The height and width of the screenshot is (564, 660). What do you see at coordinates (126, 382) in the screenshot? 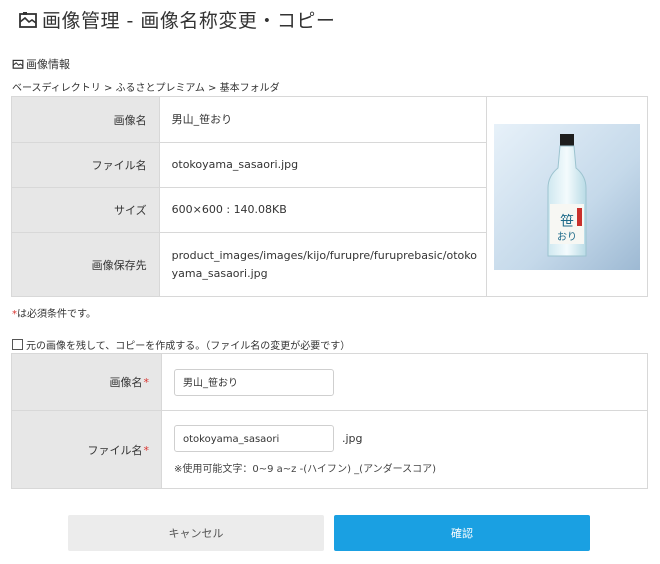
I see `image-name-label: 画像名` at bounding box center [126, 382].